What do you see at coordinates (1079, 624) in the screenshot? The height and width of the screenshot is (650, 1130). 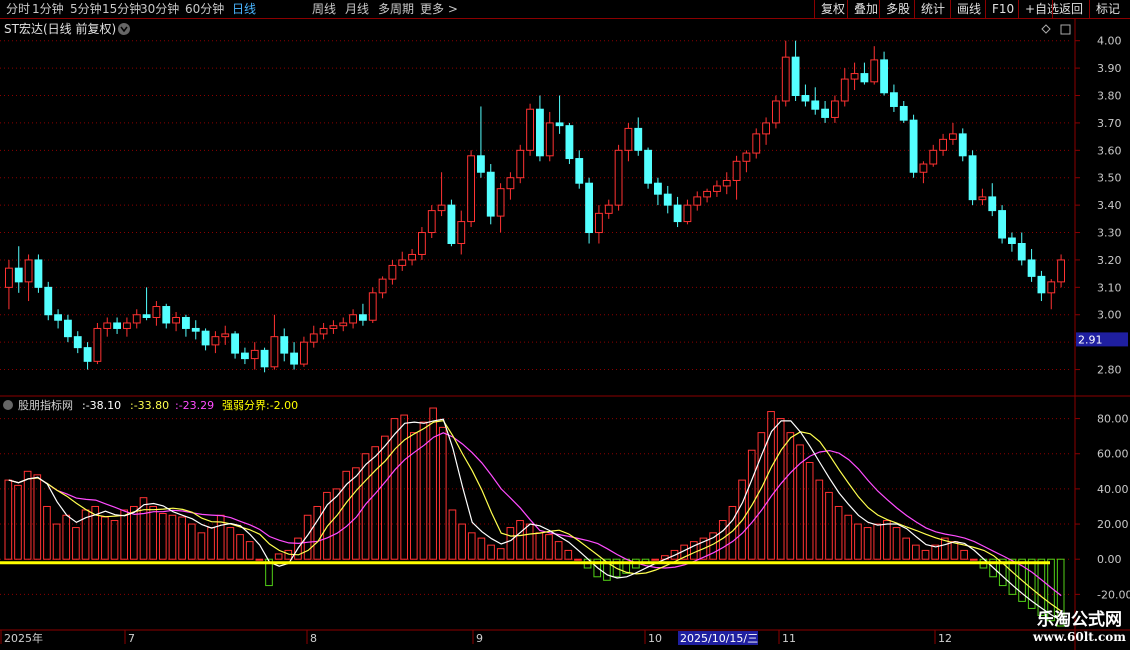 I see `watermark: 乐淘公式网 www.60lt.com` at bounding box center [1079, 624].